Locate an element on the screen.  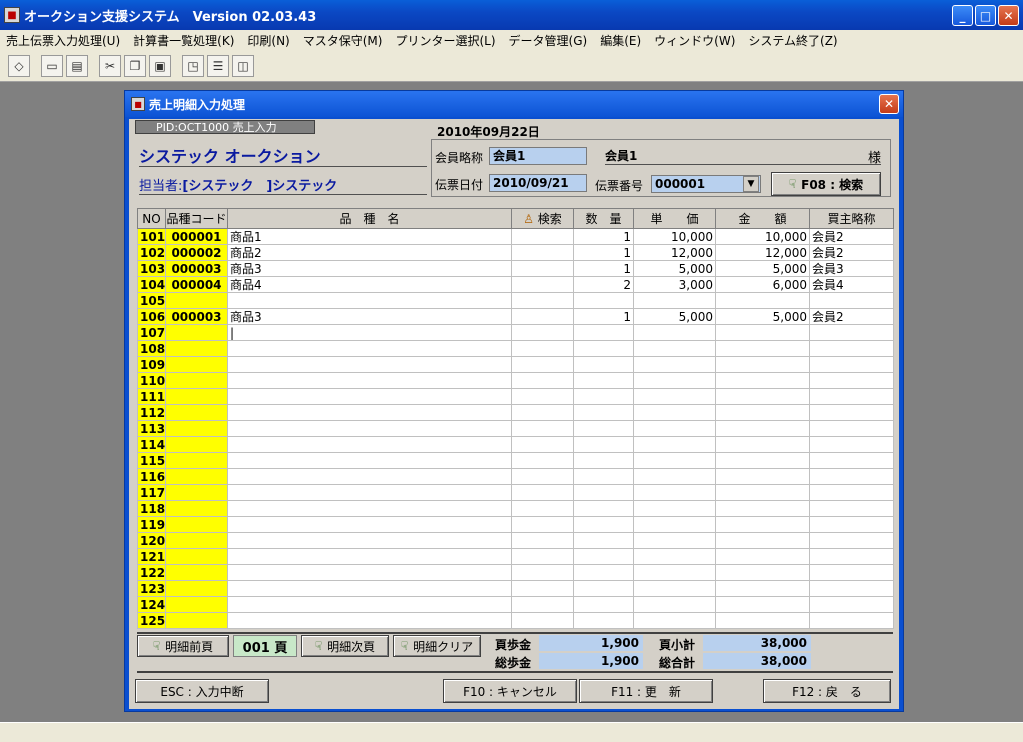
menu-statement-list: 計算書一覧処理(K) is located at coordinates (183, 40).